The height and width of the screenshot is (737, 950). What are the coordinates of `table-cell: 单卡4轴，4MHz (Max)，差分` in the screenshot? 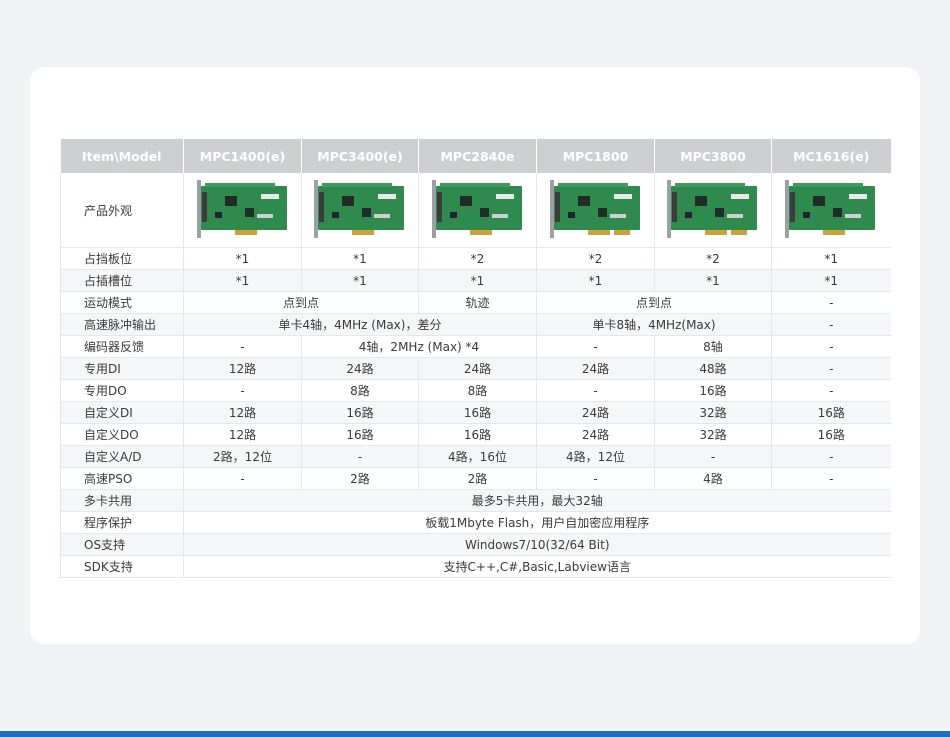 It's located at (360, 324).